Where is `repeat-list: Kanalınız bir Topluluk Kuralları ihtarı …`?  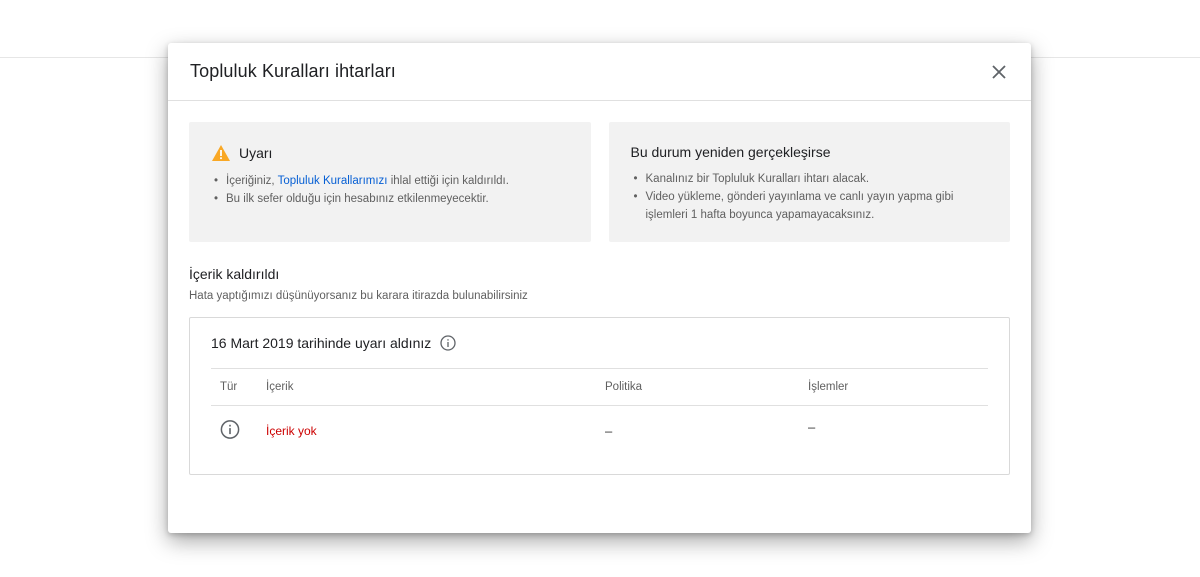
repeat-list: Kanalınız bir Topluluk Kuralları ihtarı … is located at coordinates (810, 197).